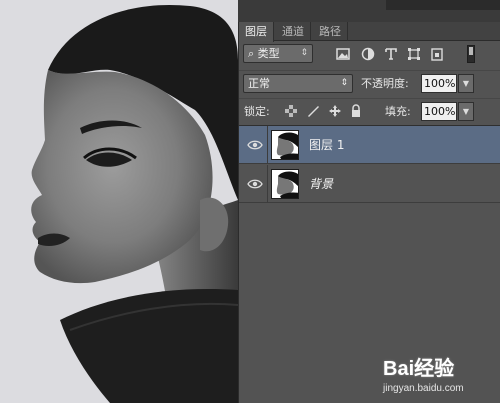  I want to click on watermark-brand: Bai经验, so click(419, 369).